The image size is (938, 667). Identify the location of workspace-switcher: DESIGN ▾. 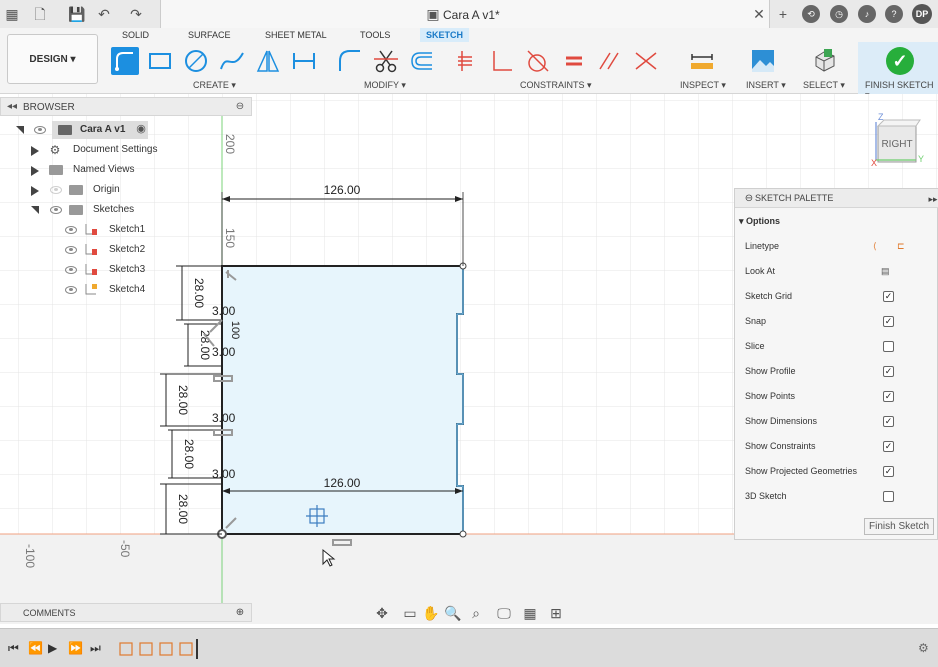
(52, 59).